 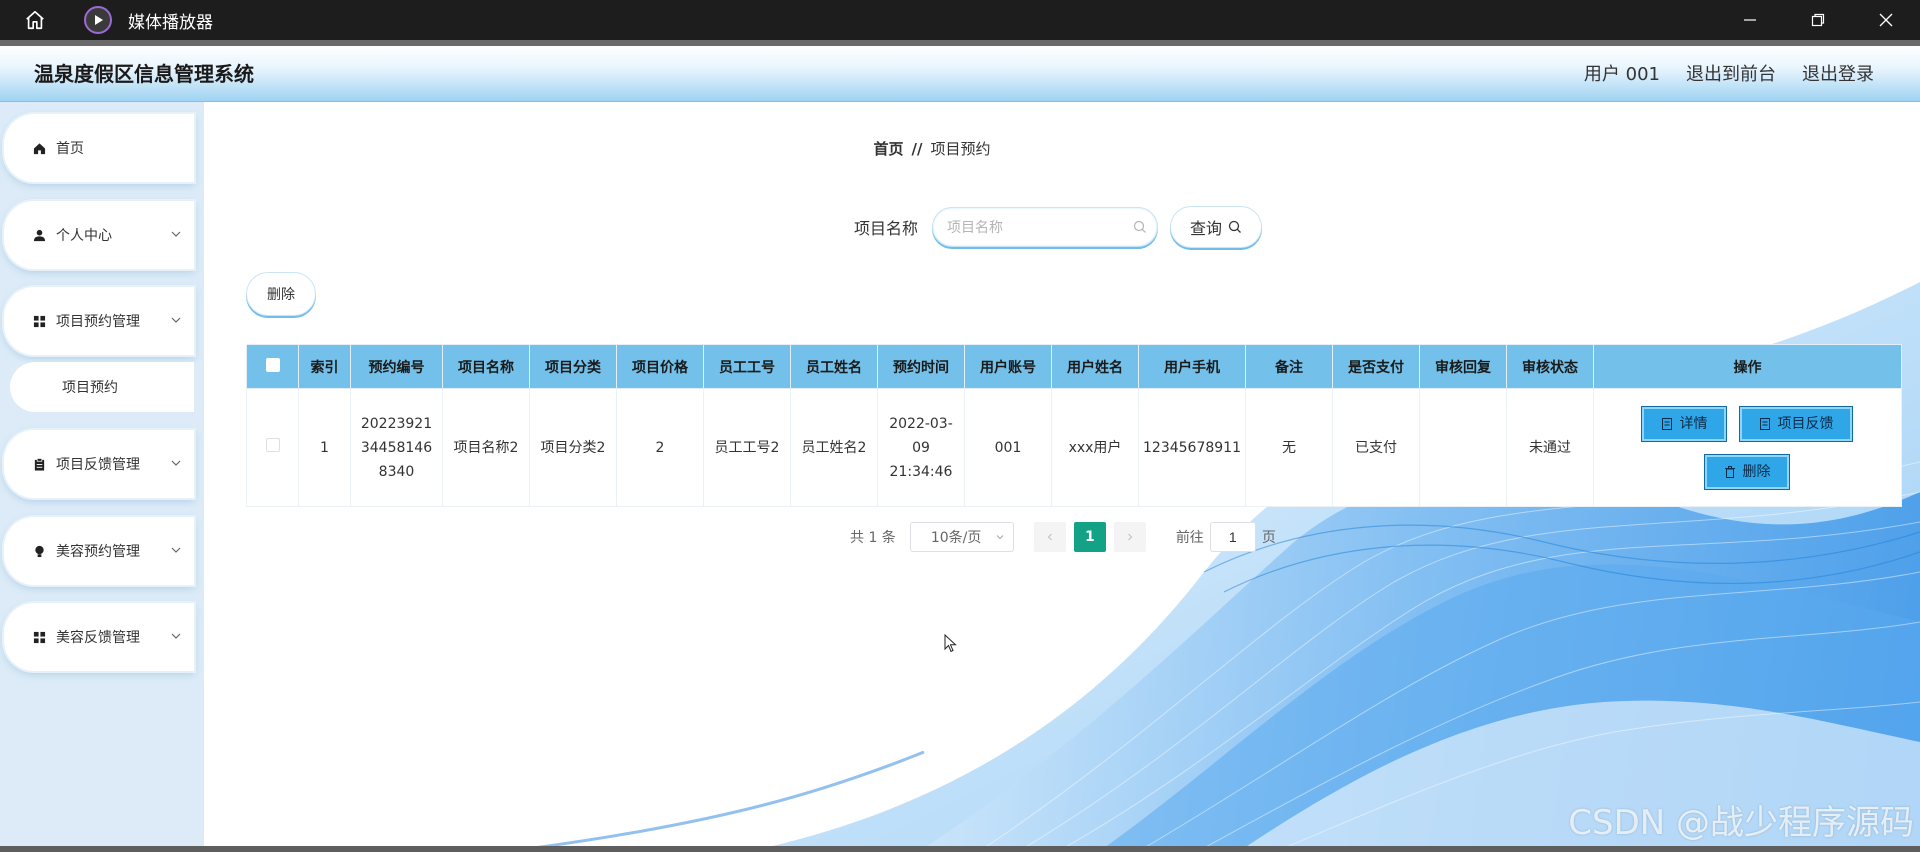 I want to click on page-size-value: 10条/页, so click(x=956, y=538).